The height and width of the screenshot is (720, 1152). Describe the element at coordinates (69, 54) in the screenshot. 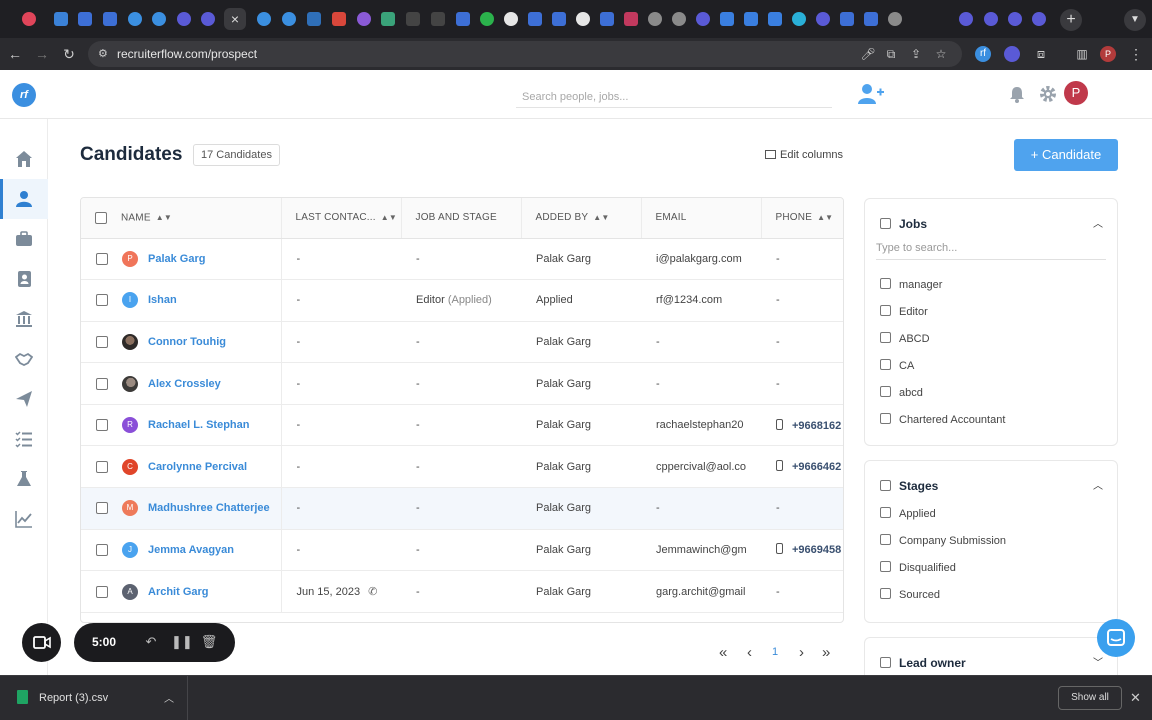

I see `reload-icon: ↻` at that location.